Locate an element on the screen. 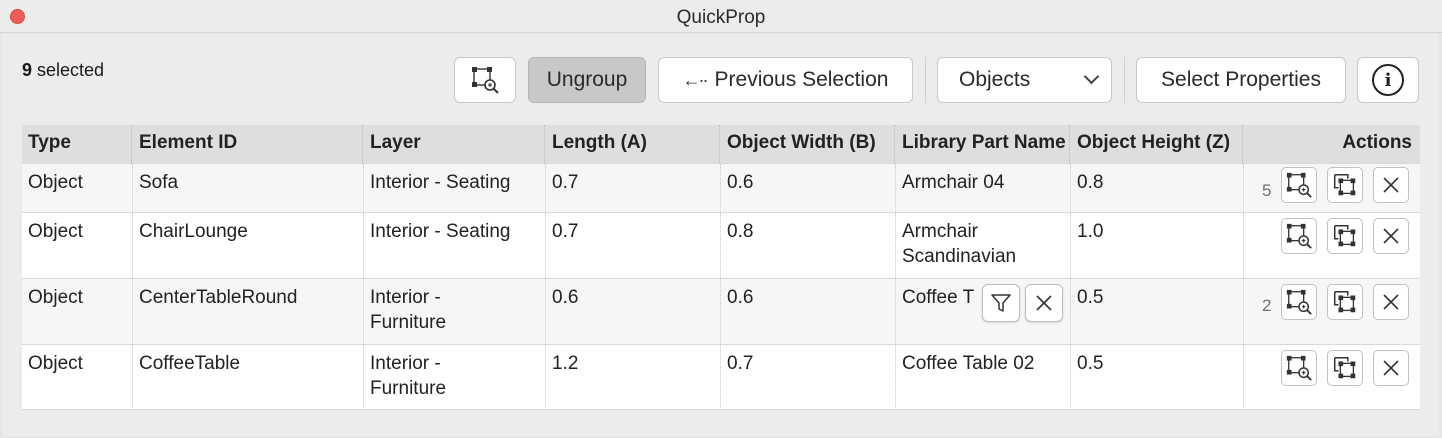 The width and height of the screenshot is (1442, 438). cell-element-id: ChairLounge is located at coordinates (248, 245).